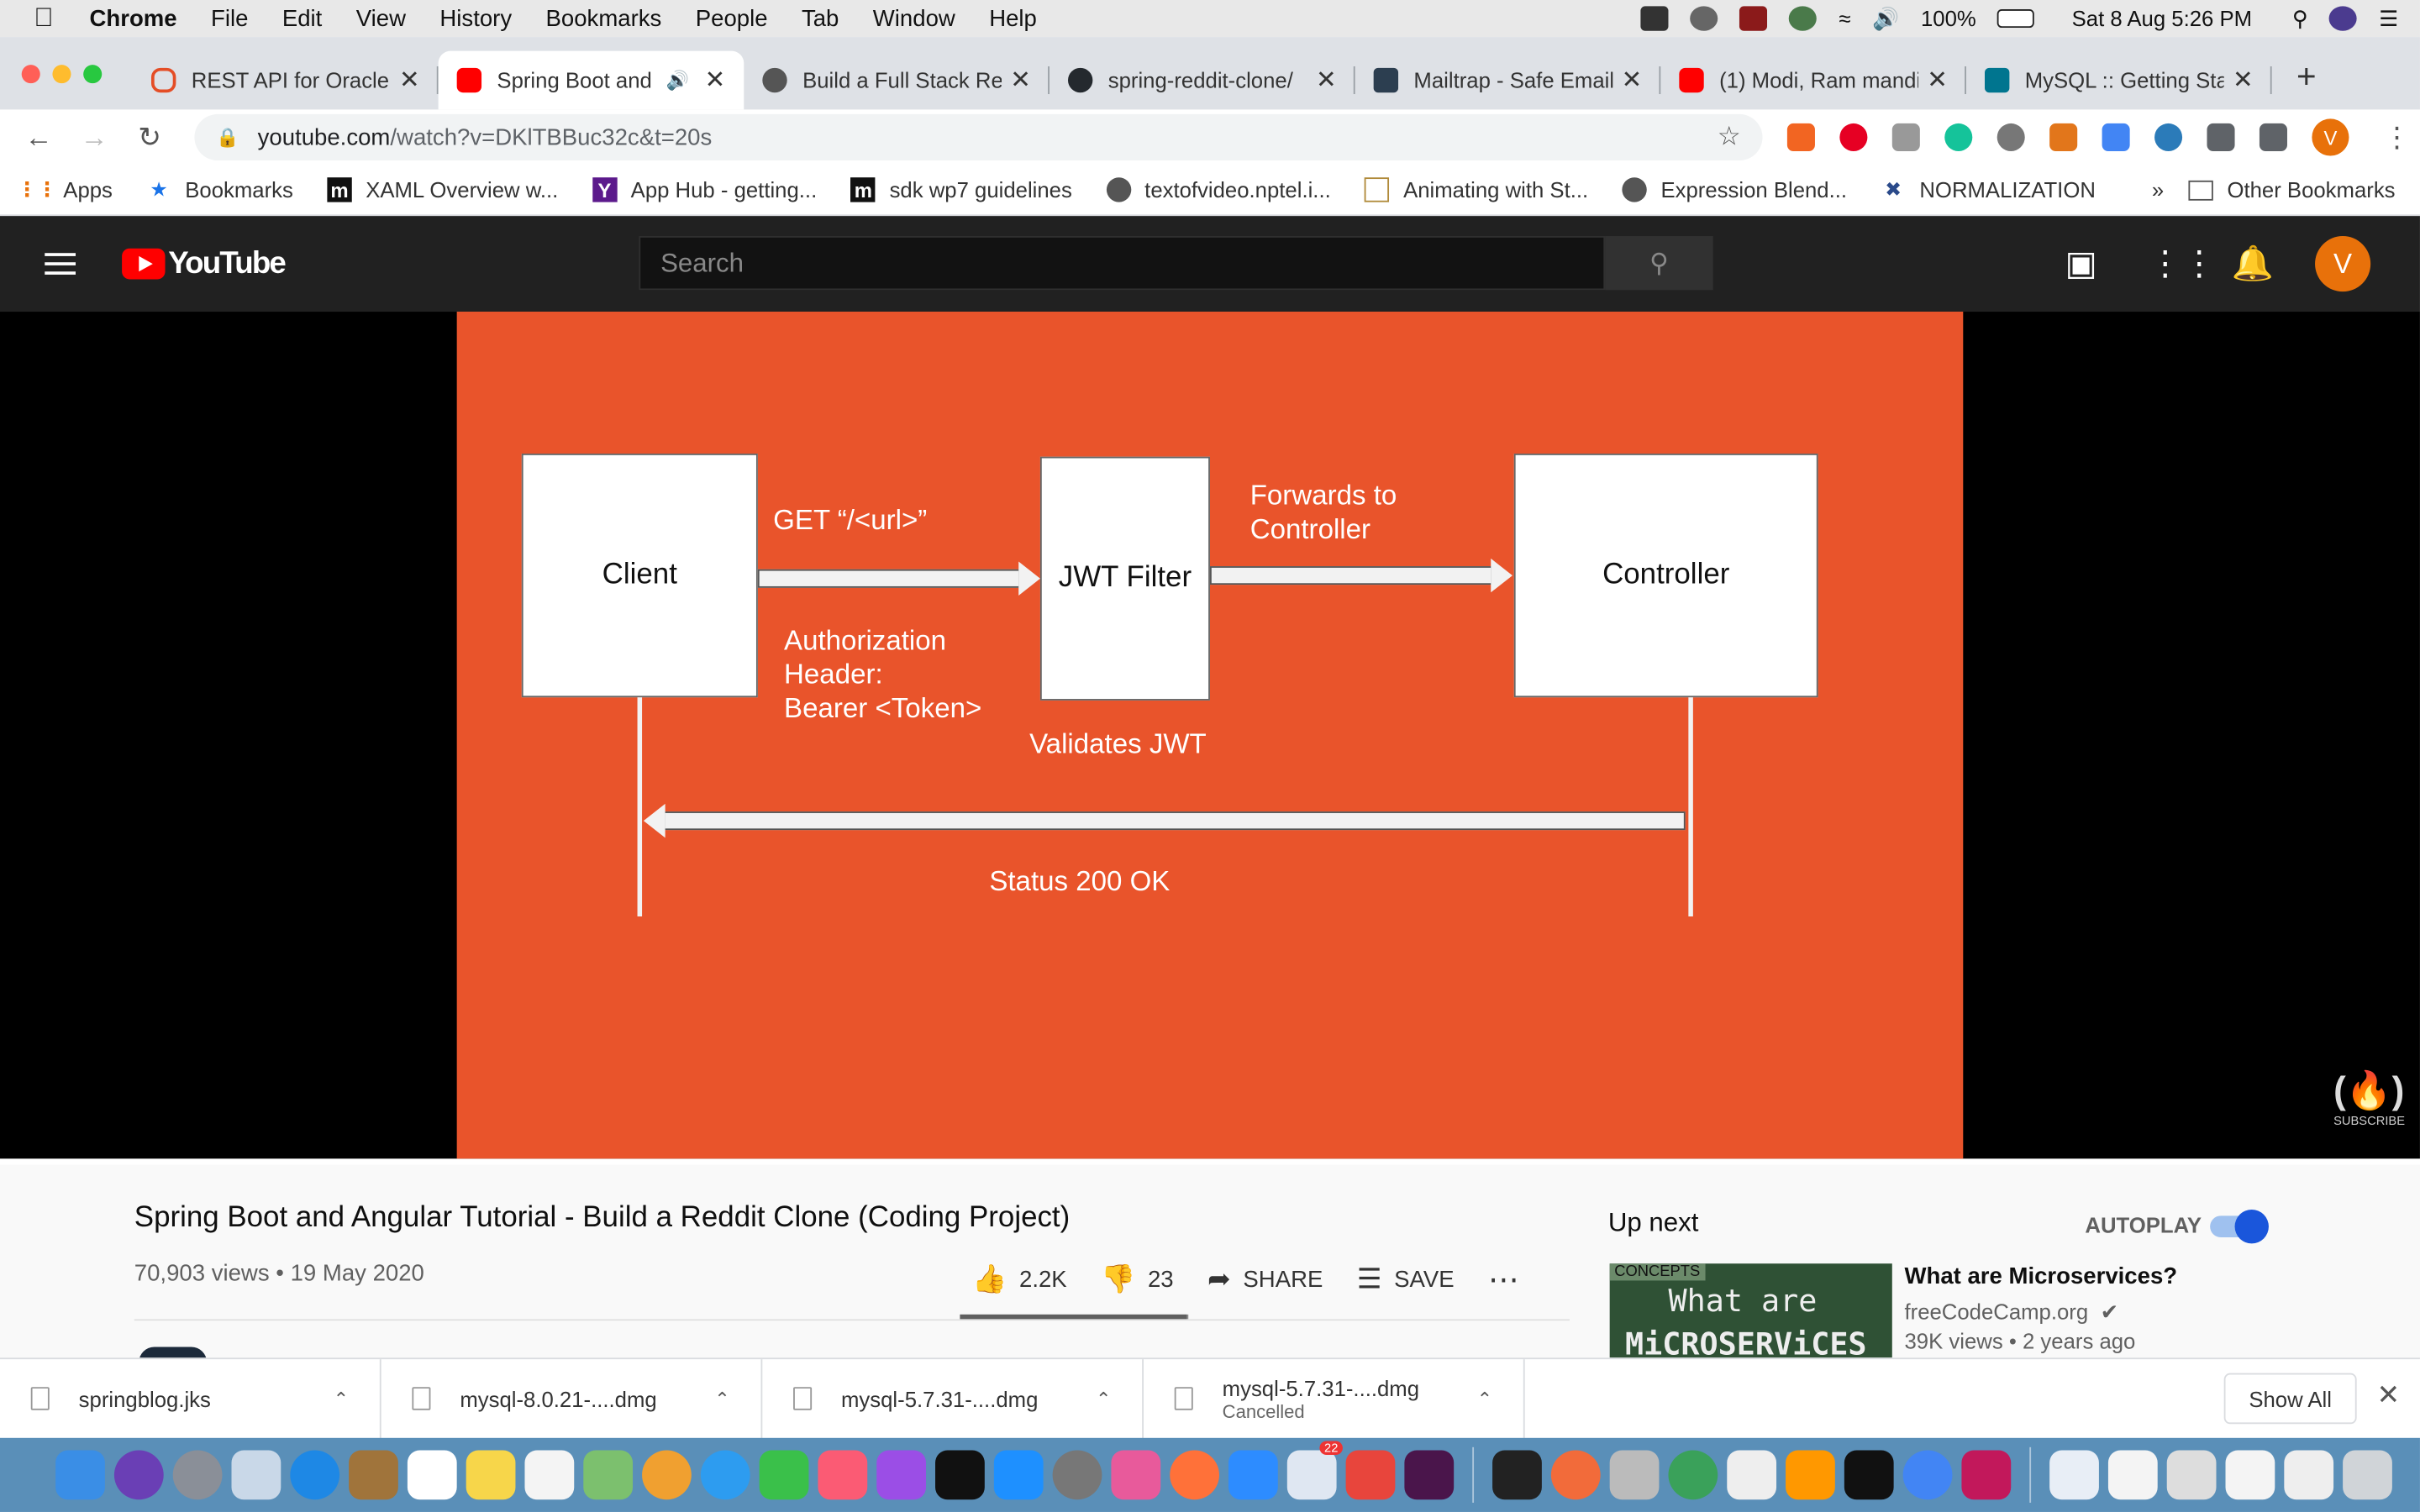  I want to click on shield-status-icon, so click(1753, 18).